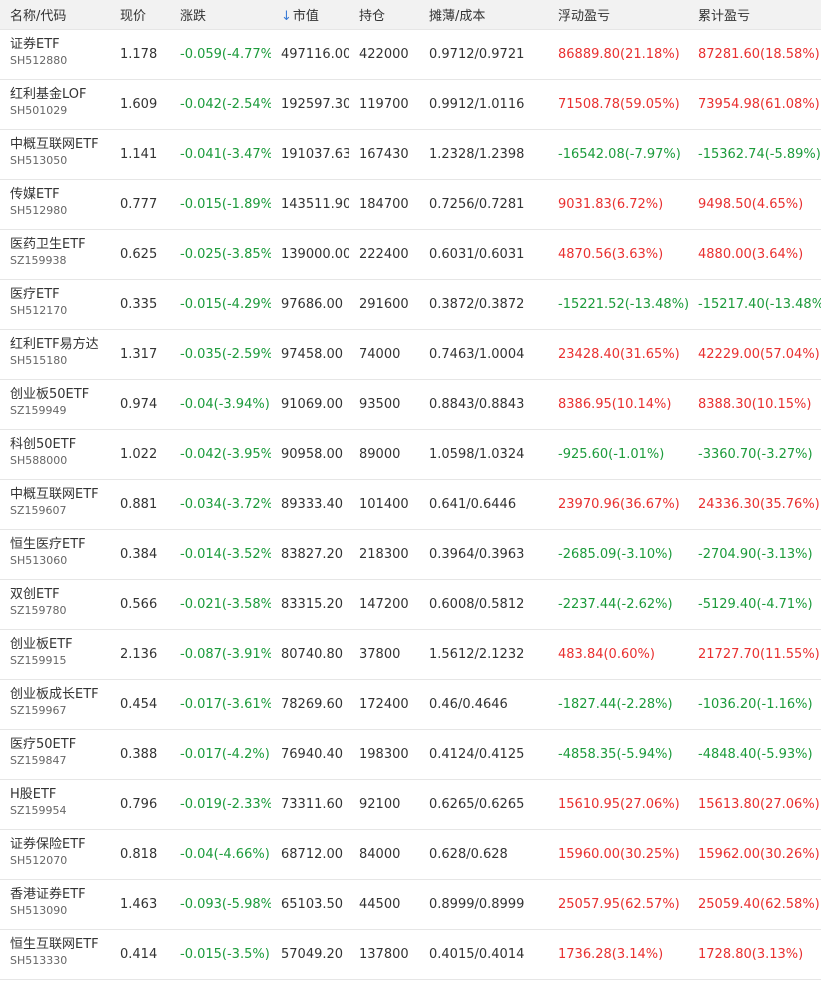 This screenshot has width=821, height=983. What do you see at coordinates (60, 744) in the screenshot?
I see `fund-name: 医疗50ETF` at bounding box center [60, 744].